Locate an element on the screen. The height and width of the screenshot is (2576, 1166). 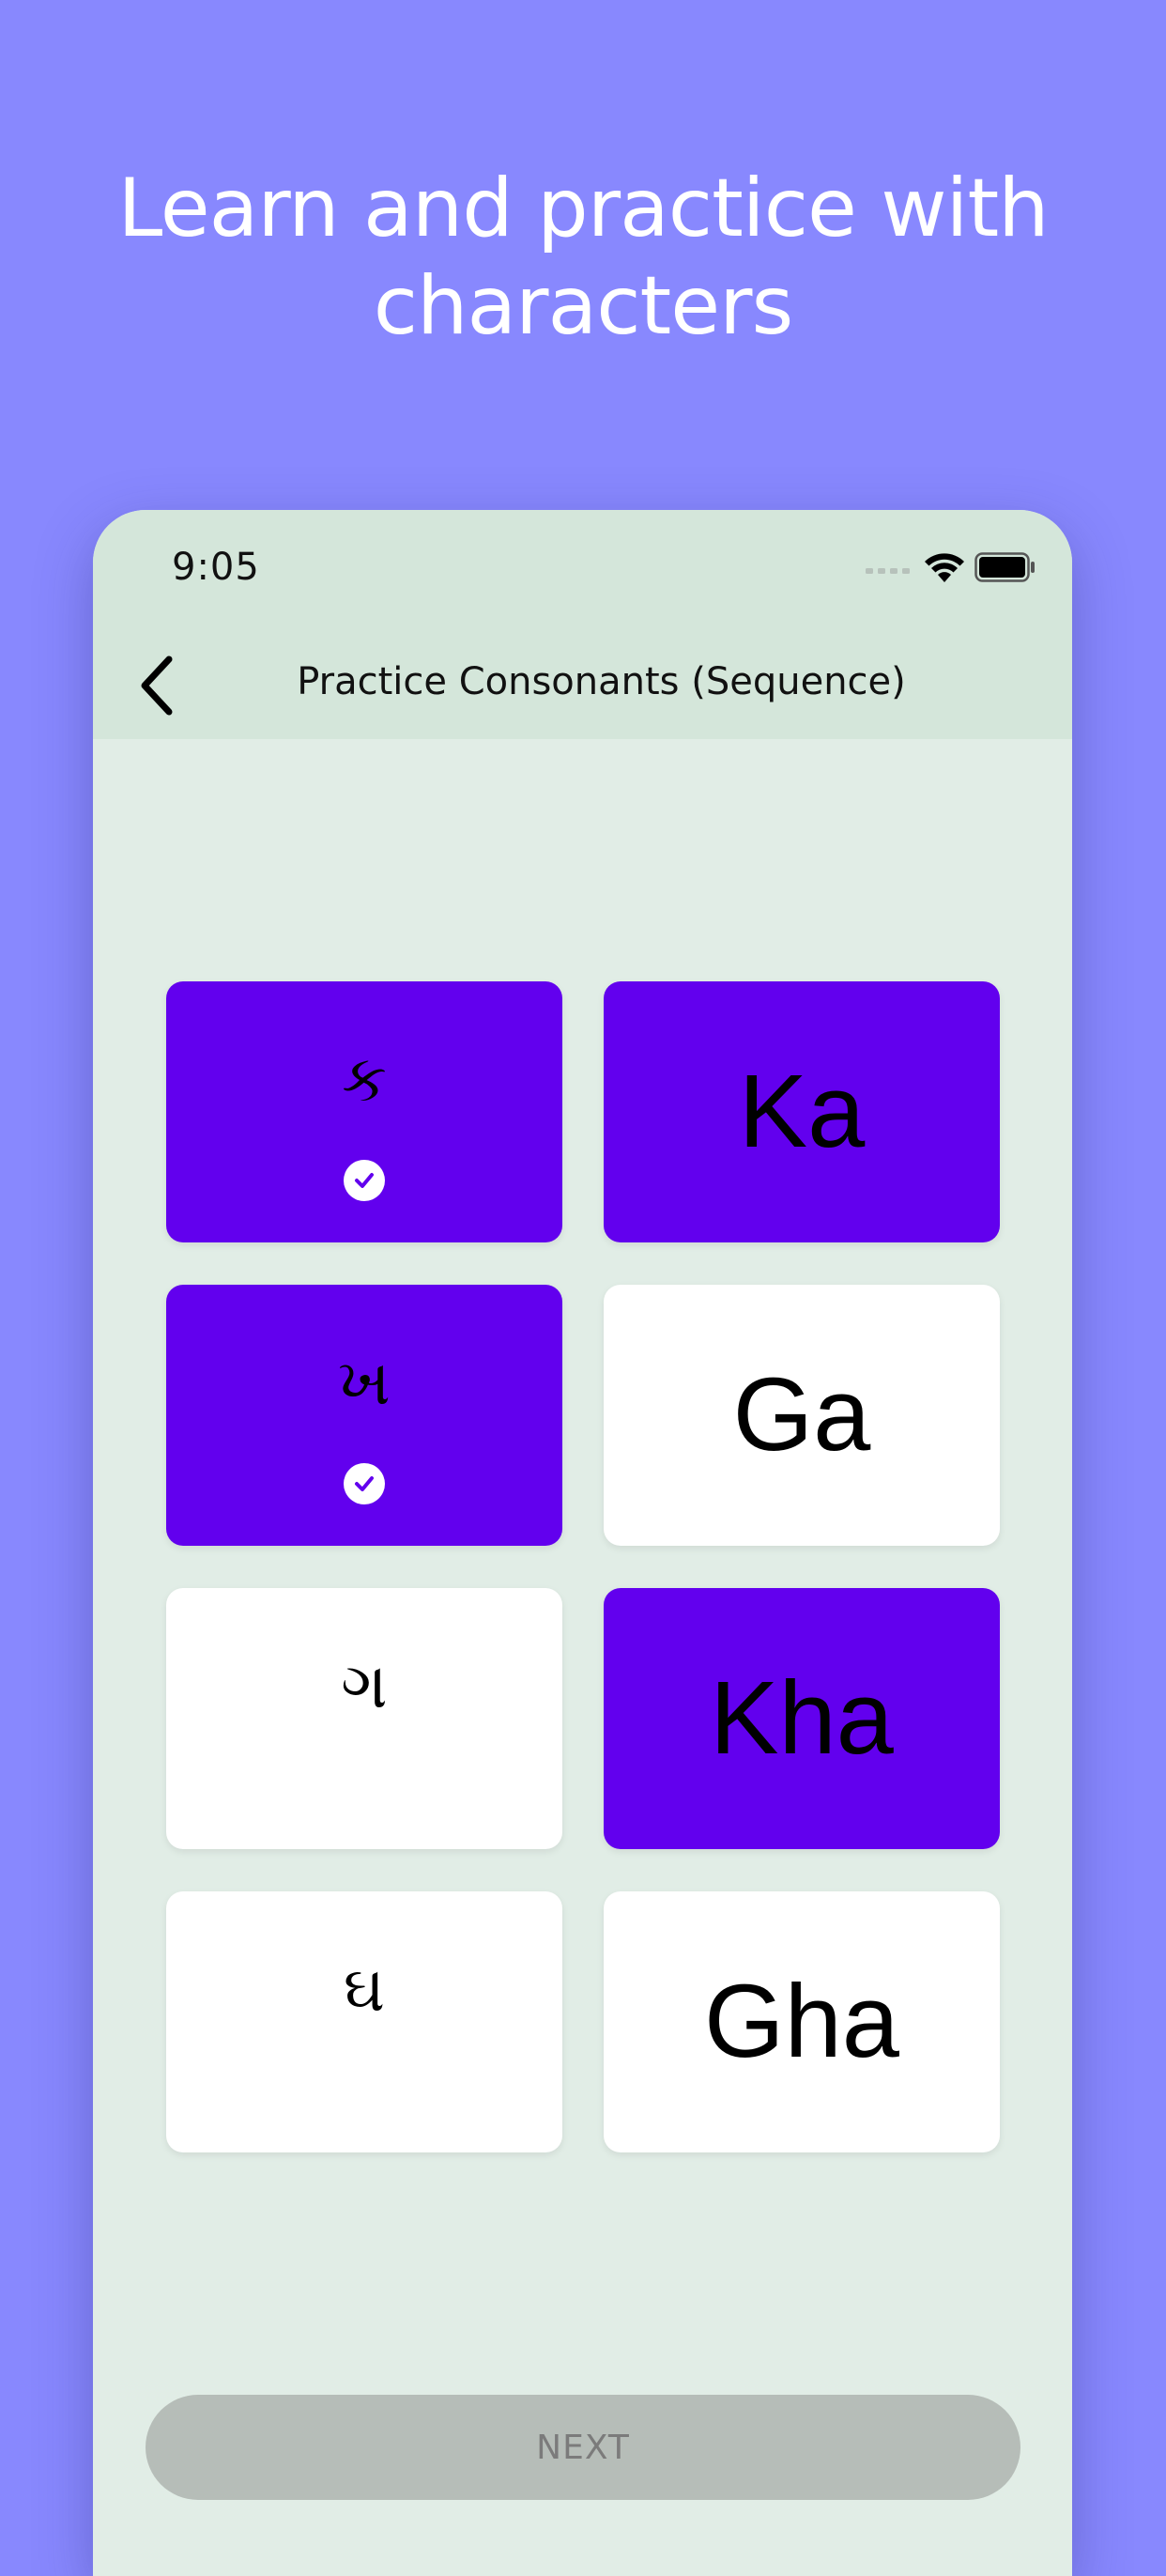
card-transliteration: Ka is located at coordinates (802, 1111).